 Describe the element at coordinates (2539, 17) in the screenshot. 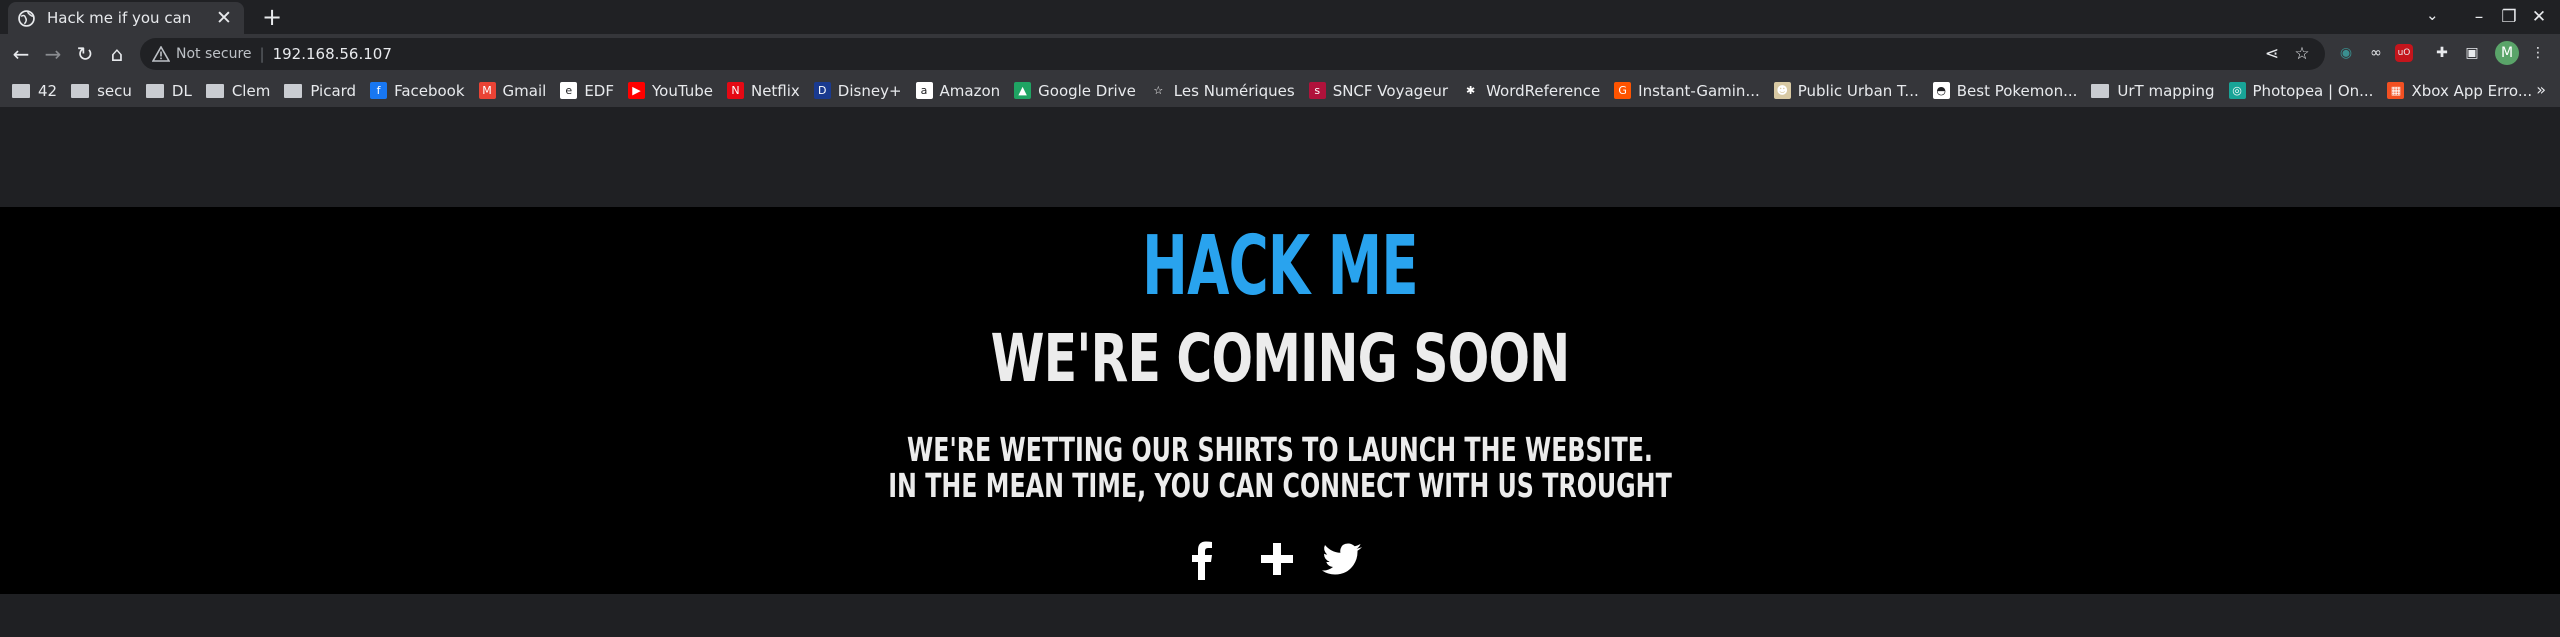

I see `close-window-icon: ✕` at that location.